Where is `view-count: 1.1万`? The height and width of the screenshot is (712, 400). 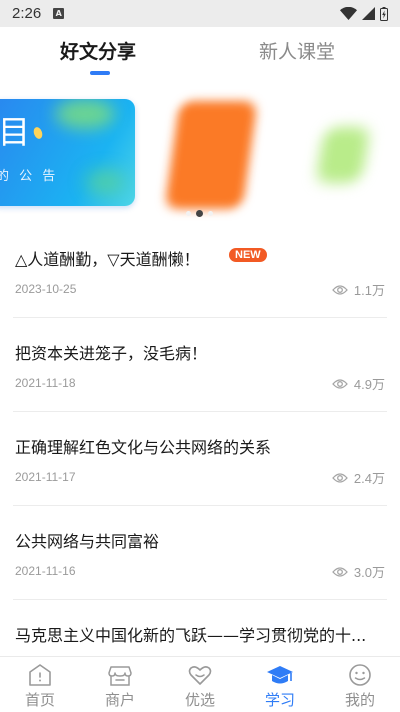 view-count: 1.1万 is located at coordinates (369, 290).